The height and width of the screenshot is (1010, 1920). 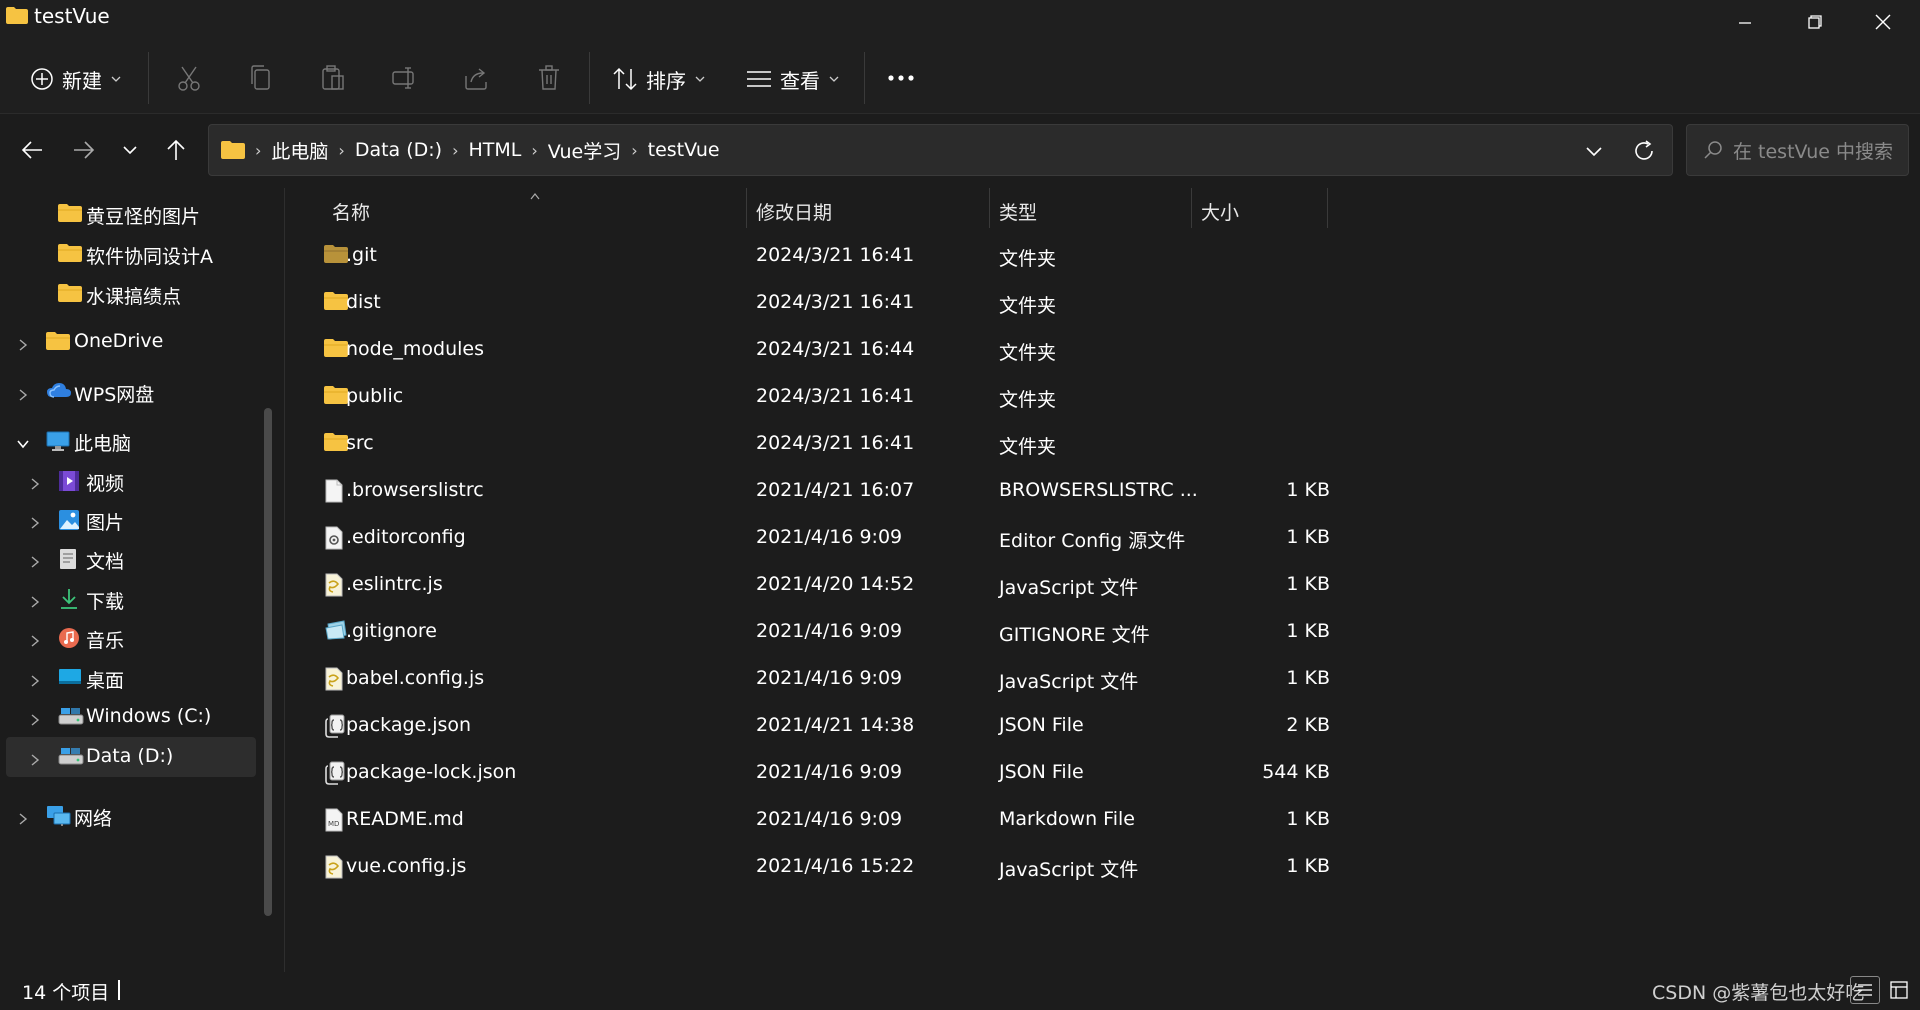 I want to click on minimize-button, so click(x=1745, y=22).